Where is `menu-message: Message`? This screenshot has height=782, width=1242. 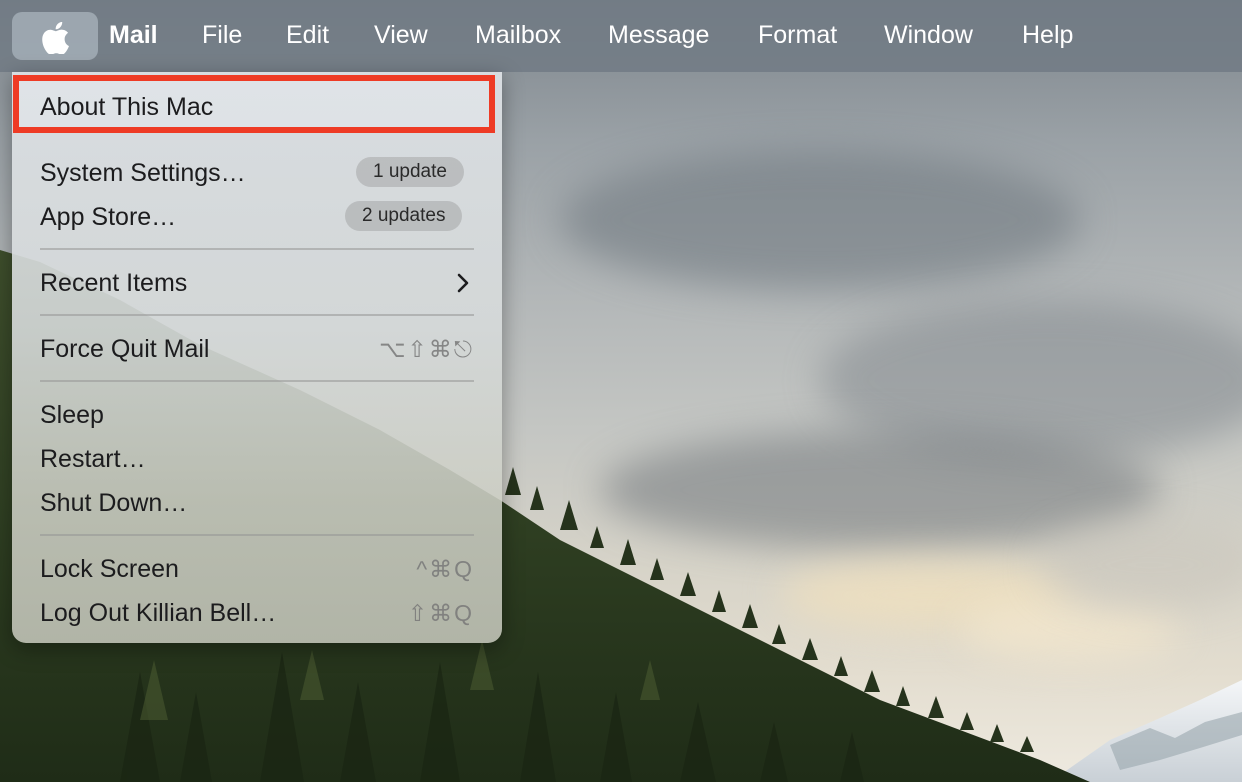
menu-message: Message is located at coordinates (658, 35).